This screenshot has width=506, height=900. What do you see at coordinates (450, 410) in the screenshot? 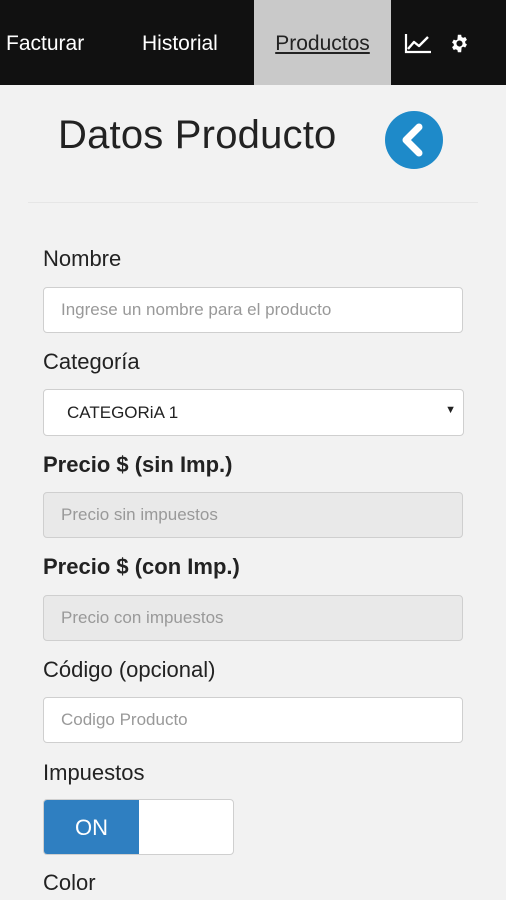
I see `caret-down-icon: ▼` at bounding box center [450, 410].